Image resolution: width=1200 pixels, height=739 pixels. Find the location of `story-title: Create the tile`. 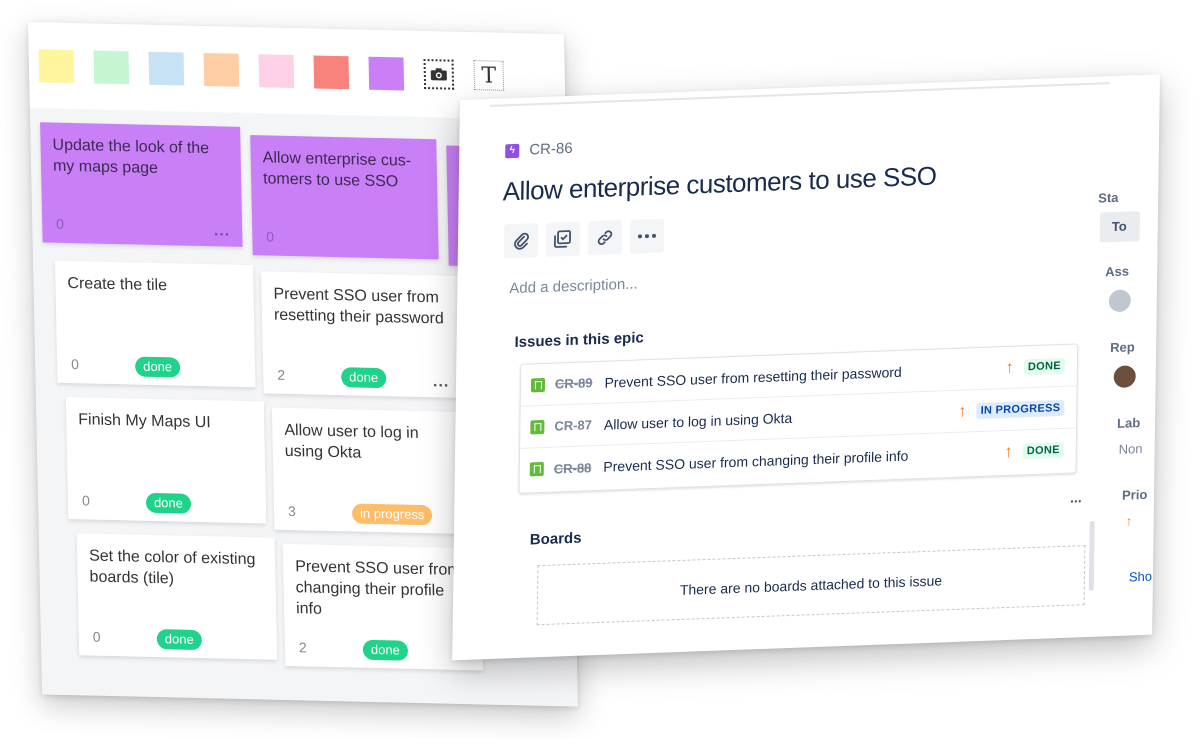

story-title: Create the tile is located at coordinates (117, 284).